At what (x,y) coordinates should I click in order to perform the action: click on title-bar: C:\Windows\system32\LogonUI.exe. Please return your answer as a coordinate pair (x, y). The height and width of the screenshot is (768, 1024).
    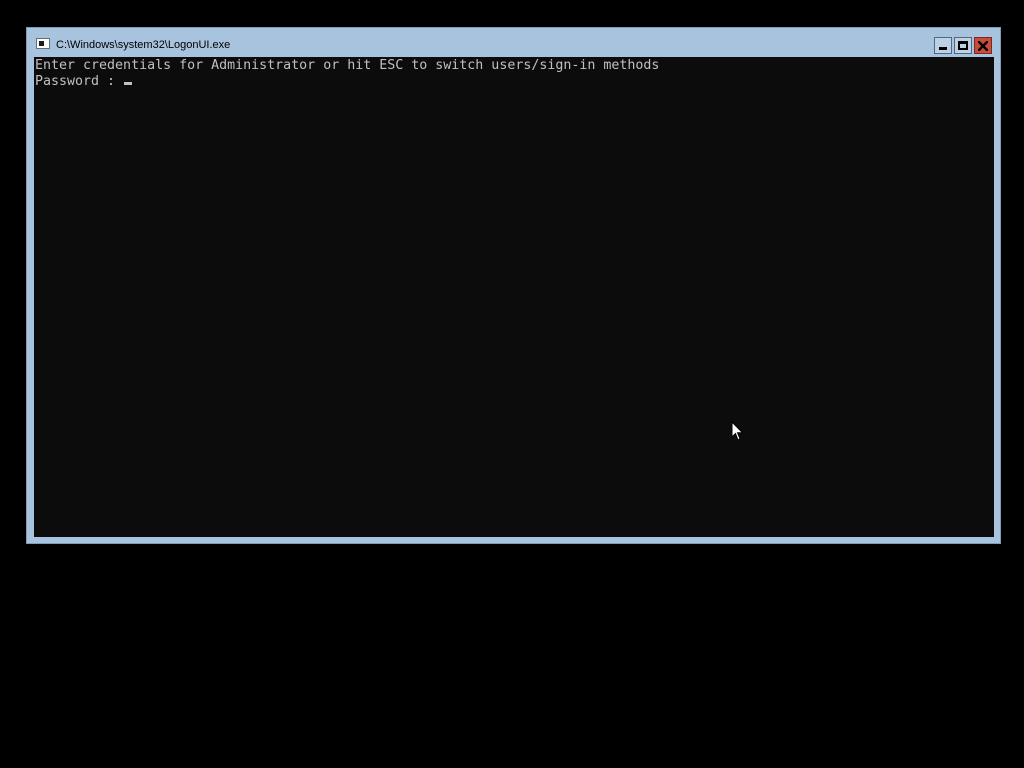
    Looking at the image, I should click on (513, 42).